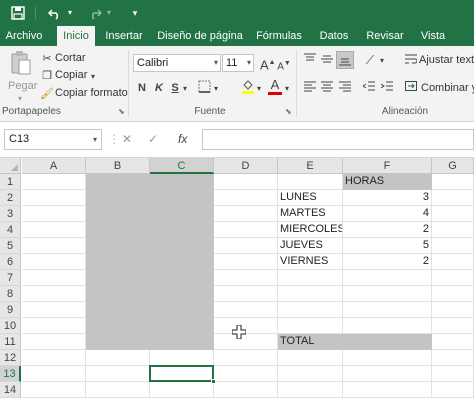  I want to click on shrink-font-icon: A▼, so click(284, 65).